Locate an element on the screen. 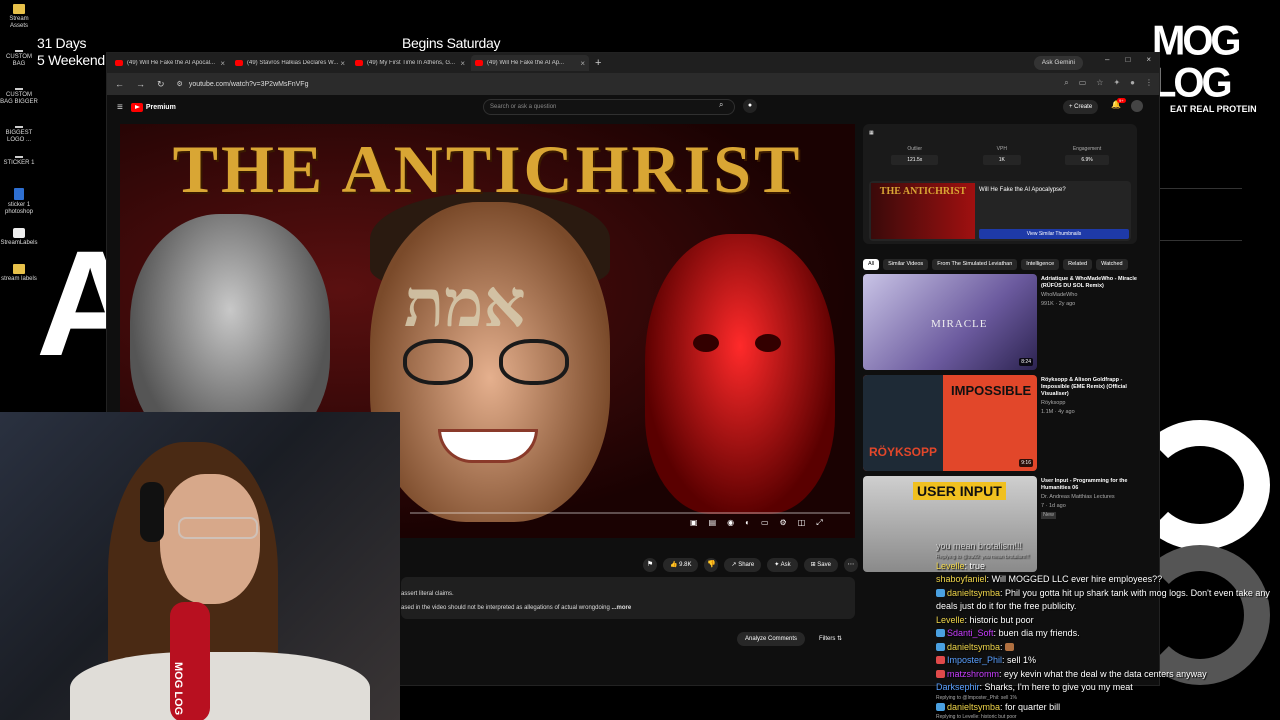 The width and height of the screenshot is (1280, 720). app-icon is located at coordinates (19, 233).